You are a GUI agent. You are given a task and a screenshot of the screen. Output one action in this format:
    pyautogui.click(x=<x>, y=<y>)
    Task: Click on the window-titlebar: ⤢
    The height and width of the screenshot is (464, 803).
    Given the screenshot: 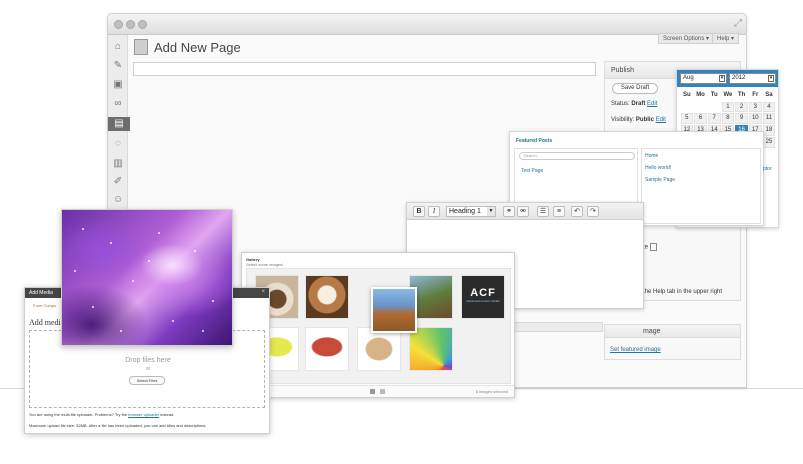 What is the action you would take?
    pyautogui.click(x=427, y=24)
    